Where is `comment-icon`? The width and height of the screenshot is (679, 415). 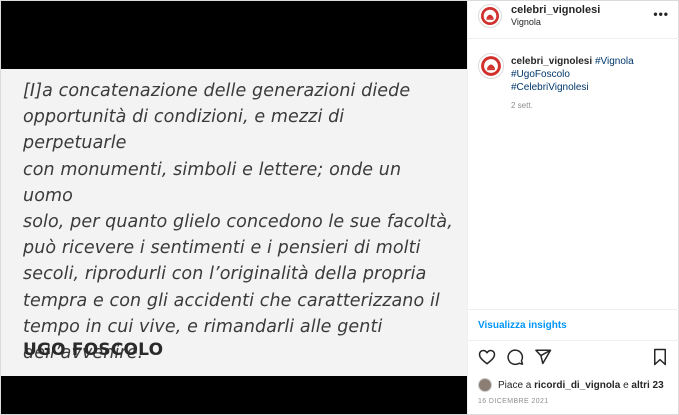 comment-icon is located at coordinates (515, 357).